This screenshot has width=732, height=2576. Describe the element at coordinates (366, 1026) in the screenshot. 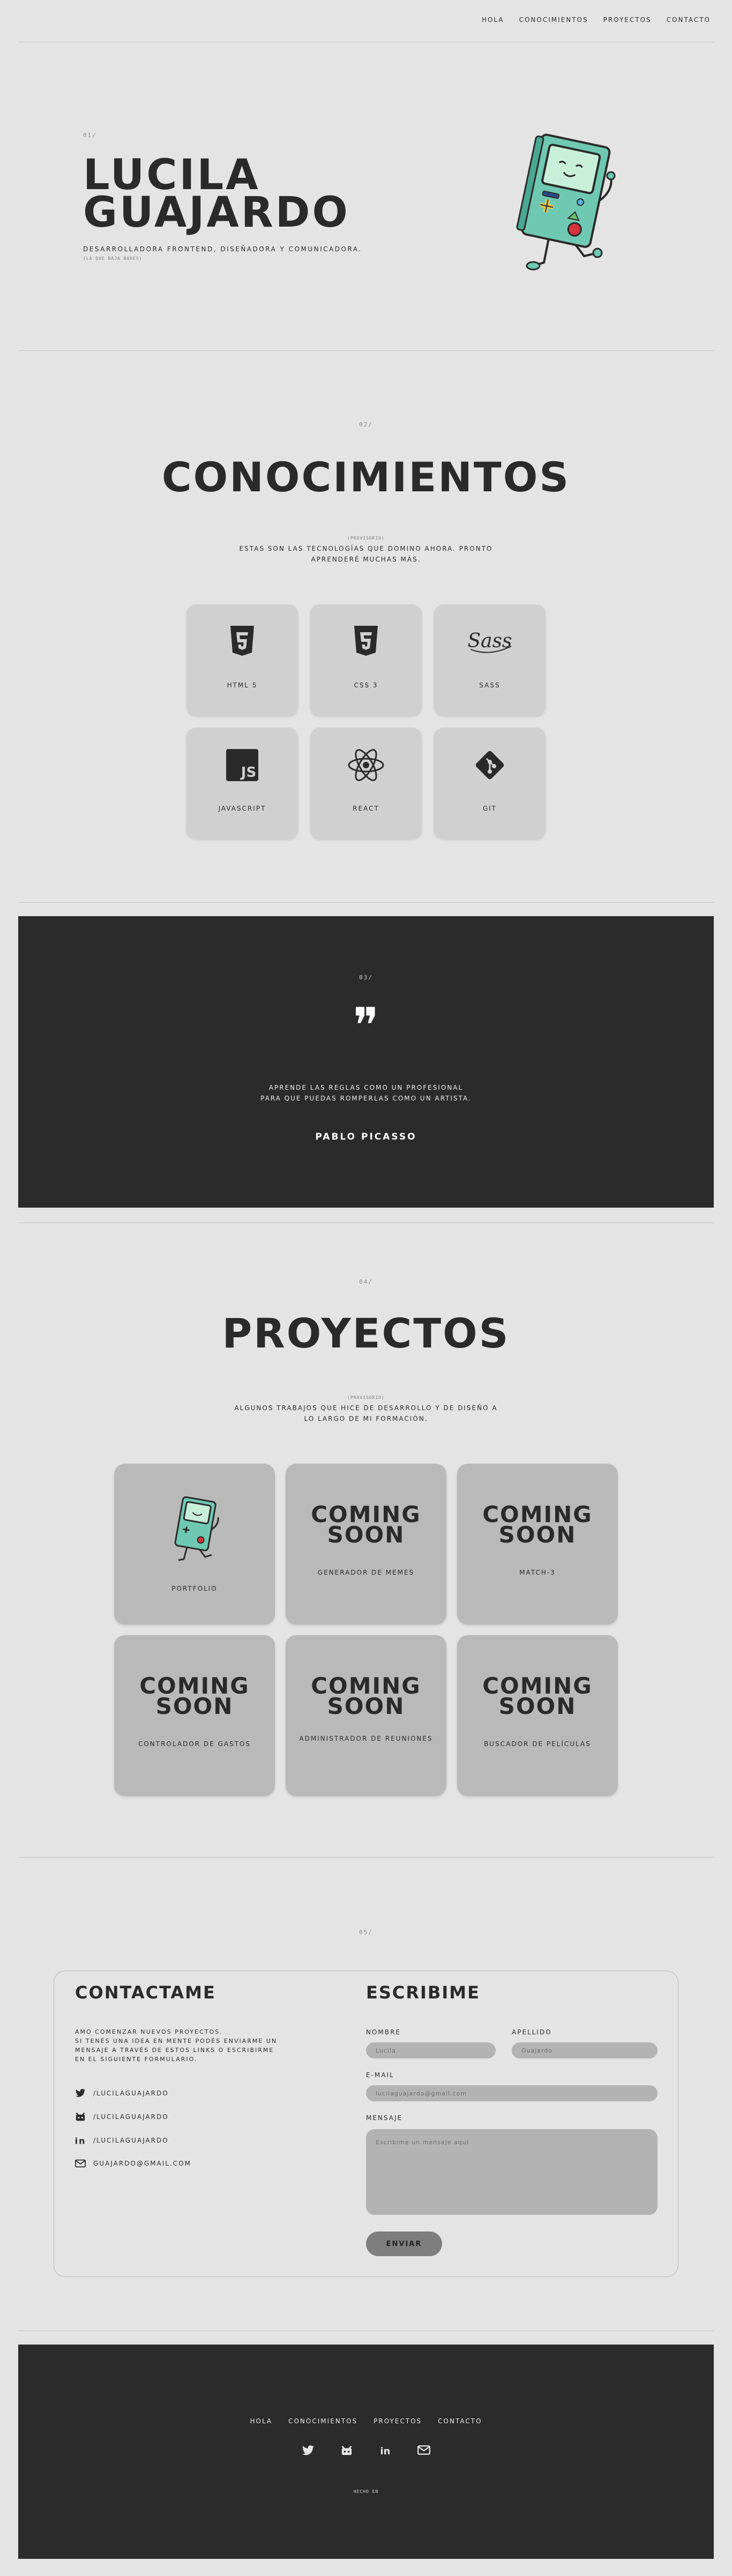

I see `quote-mark-icon: ❞` at that location.